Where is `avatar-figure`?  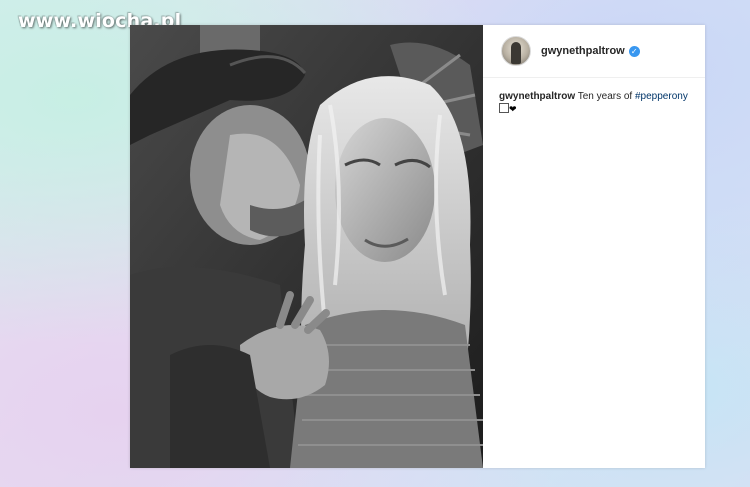
avatar-figure is located at coordinates (516, 53).